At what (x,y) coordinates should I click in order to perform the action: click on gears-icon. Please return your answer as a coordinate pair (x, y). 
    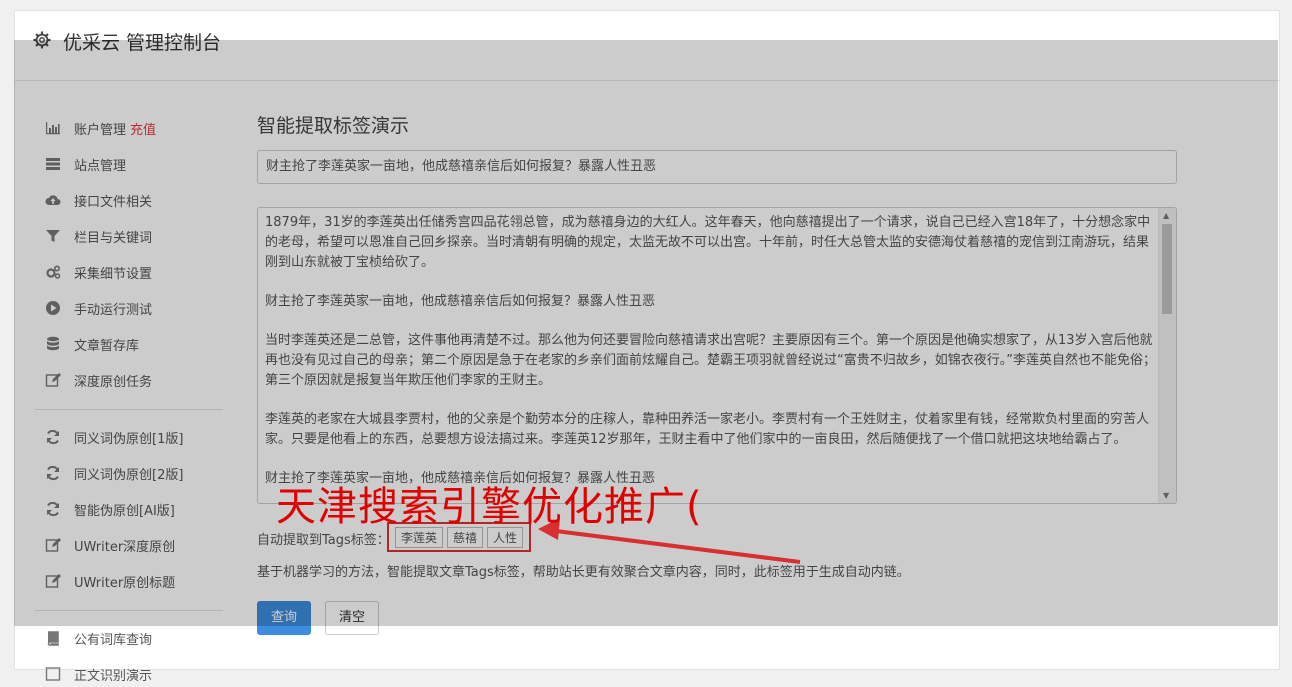
    Looking at the image, I should click on (53, 272).